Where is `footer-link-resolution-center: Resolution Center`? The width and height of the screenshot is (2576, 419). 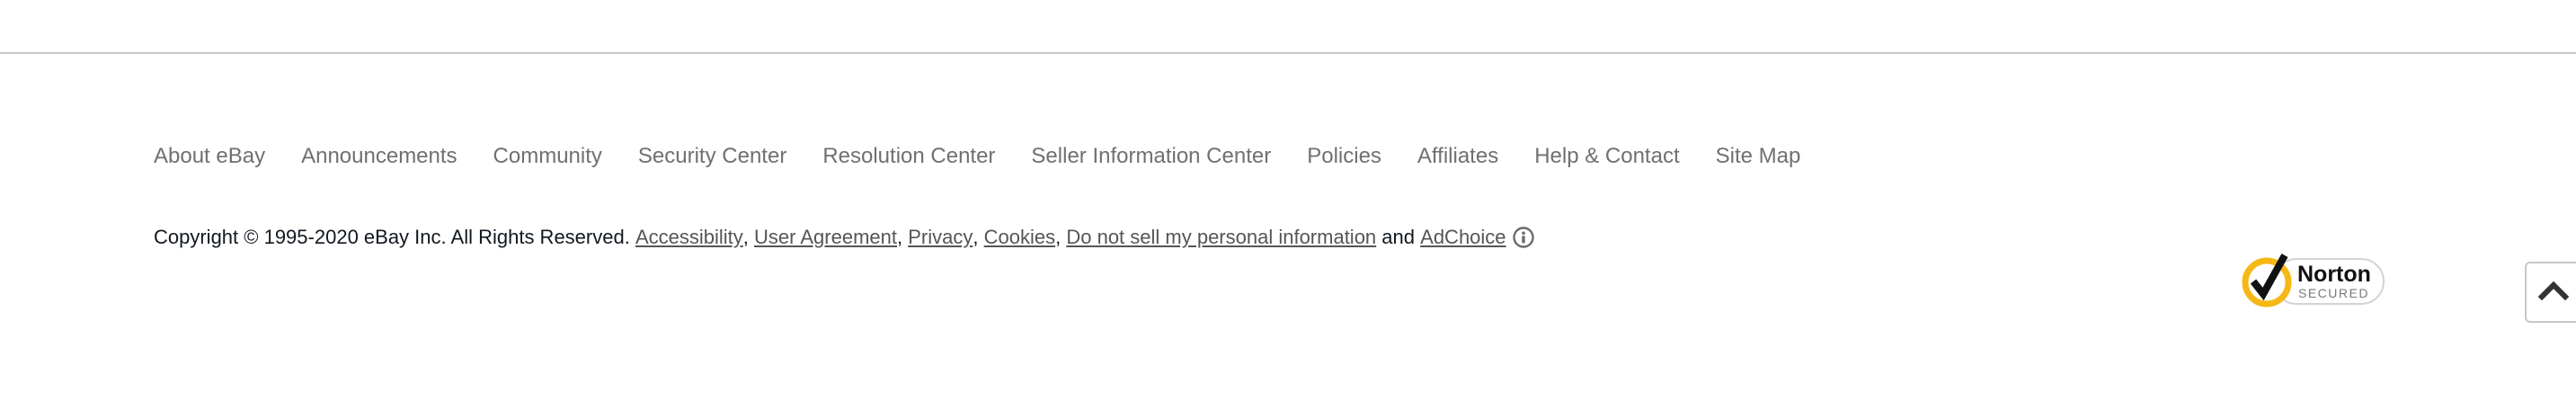 footer-link-resolution-center: Resolution Center is located at coordinates (908, 156).